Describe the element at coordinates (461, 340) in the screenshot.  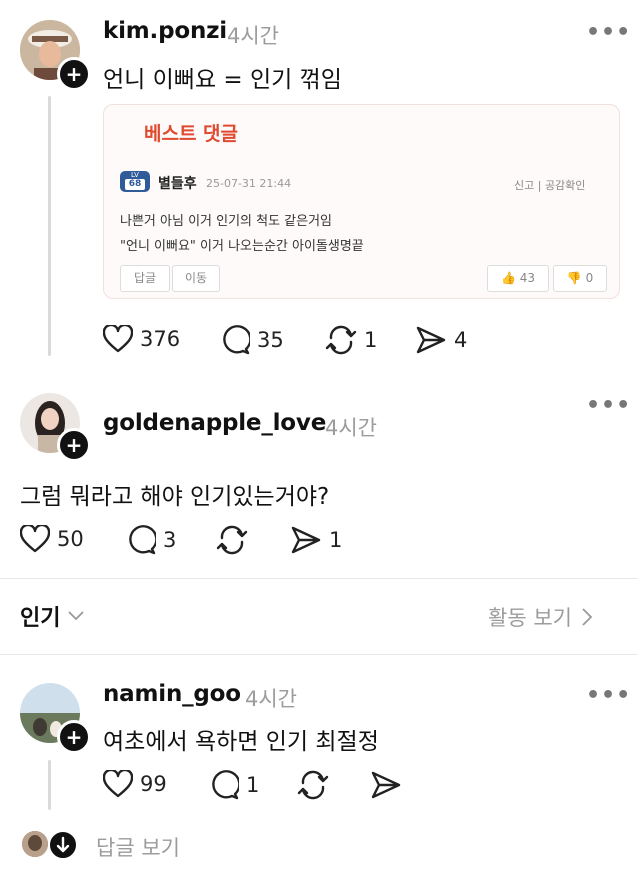
I see `share-count: 4` at that location.